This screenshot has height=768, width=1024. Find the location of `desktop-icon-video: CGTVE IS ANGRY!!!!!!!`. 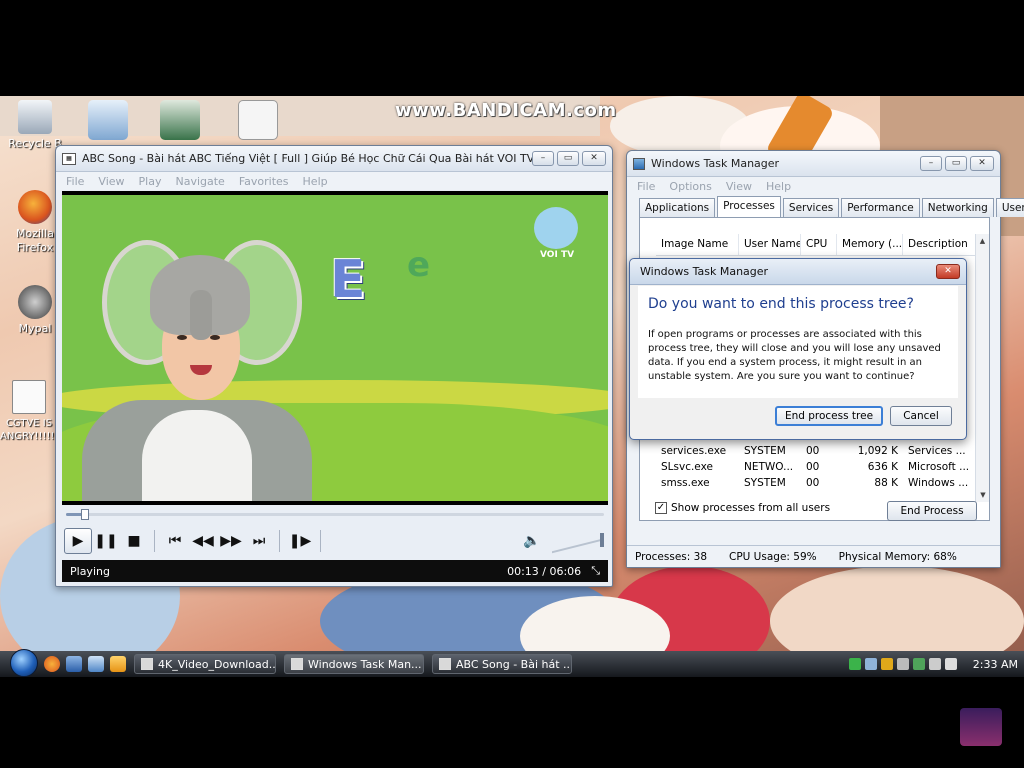

desktop-icon-video: CGTVE IS ANGRY!!!!!!! is located at coordinates (31, 411).